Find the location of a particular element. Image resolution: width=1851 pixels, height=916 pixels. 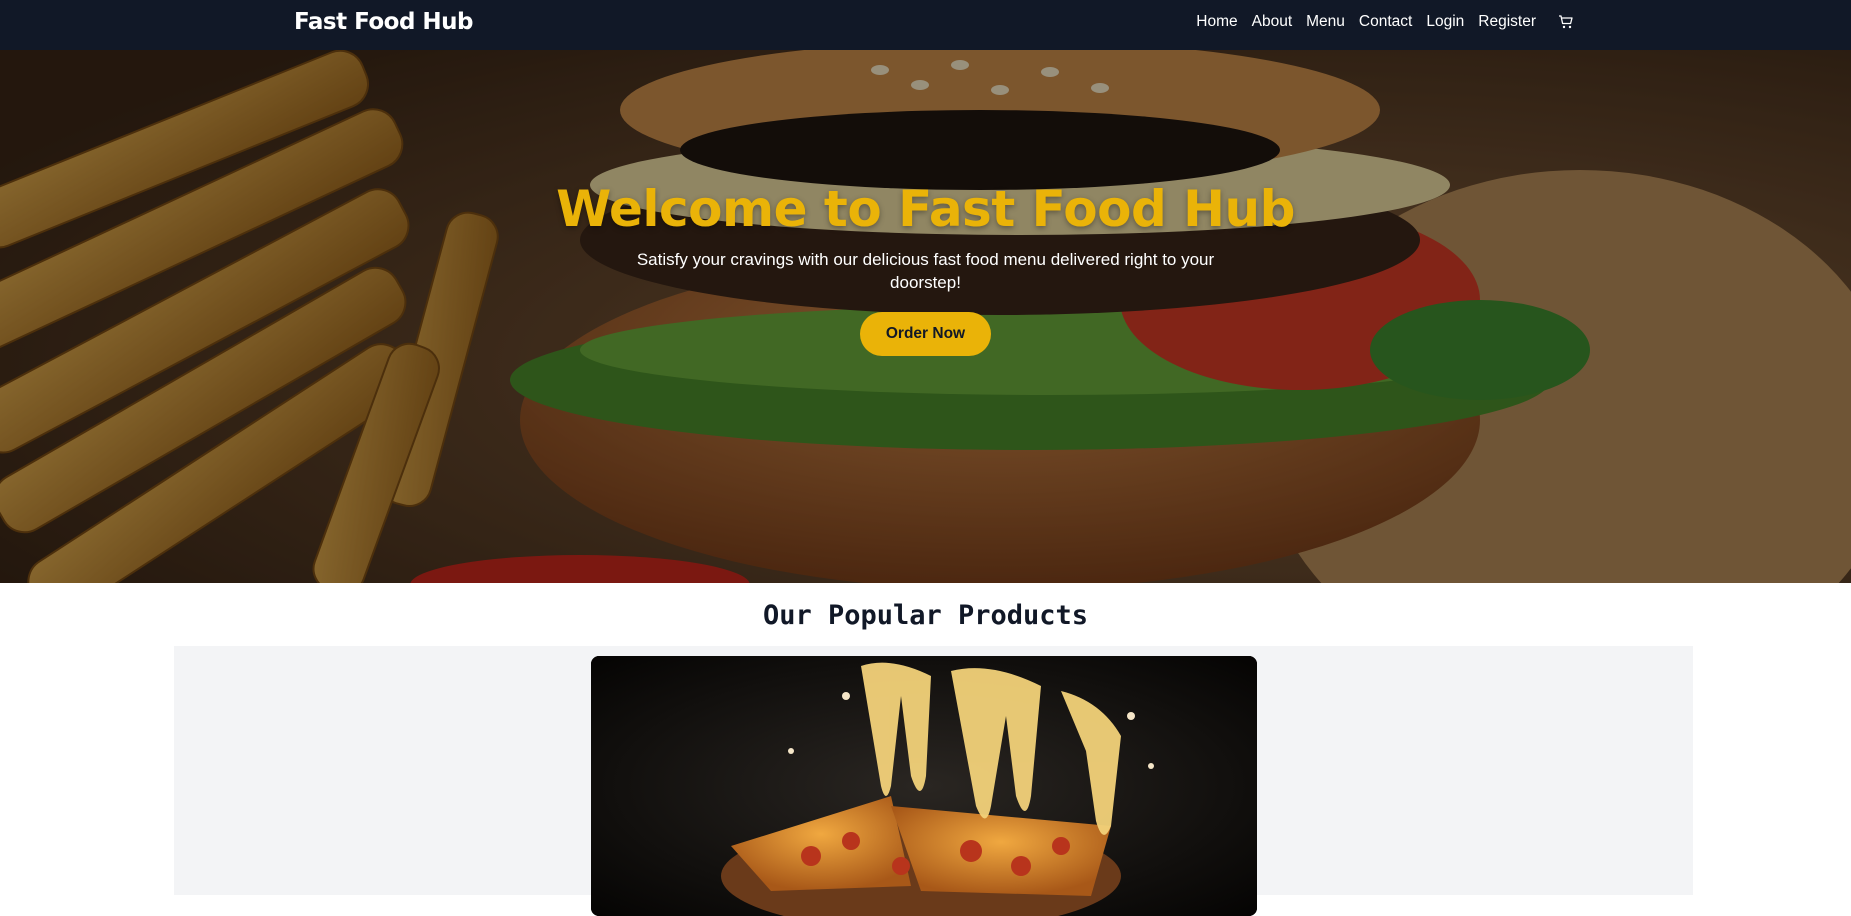

popular-products-title: Our Popular Products is located at coordinates (925, 615).